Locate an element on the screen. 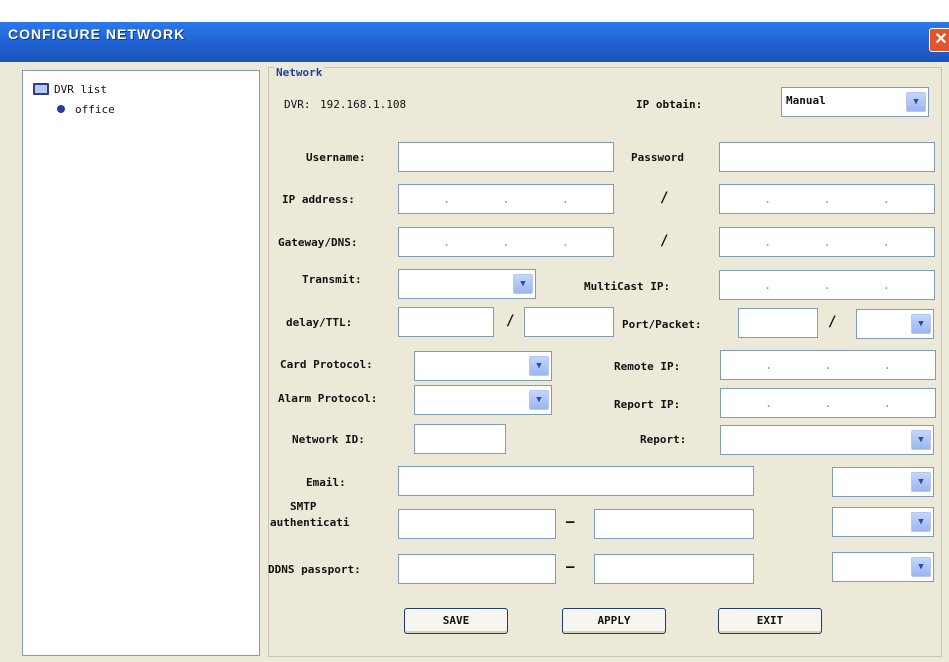  smtp-option-select: ▼ is located at coordinates (883, 522).